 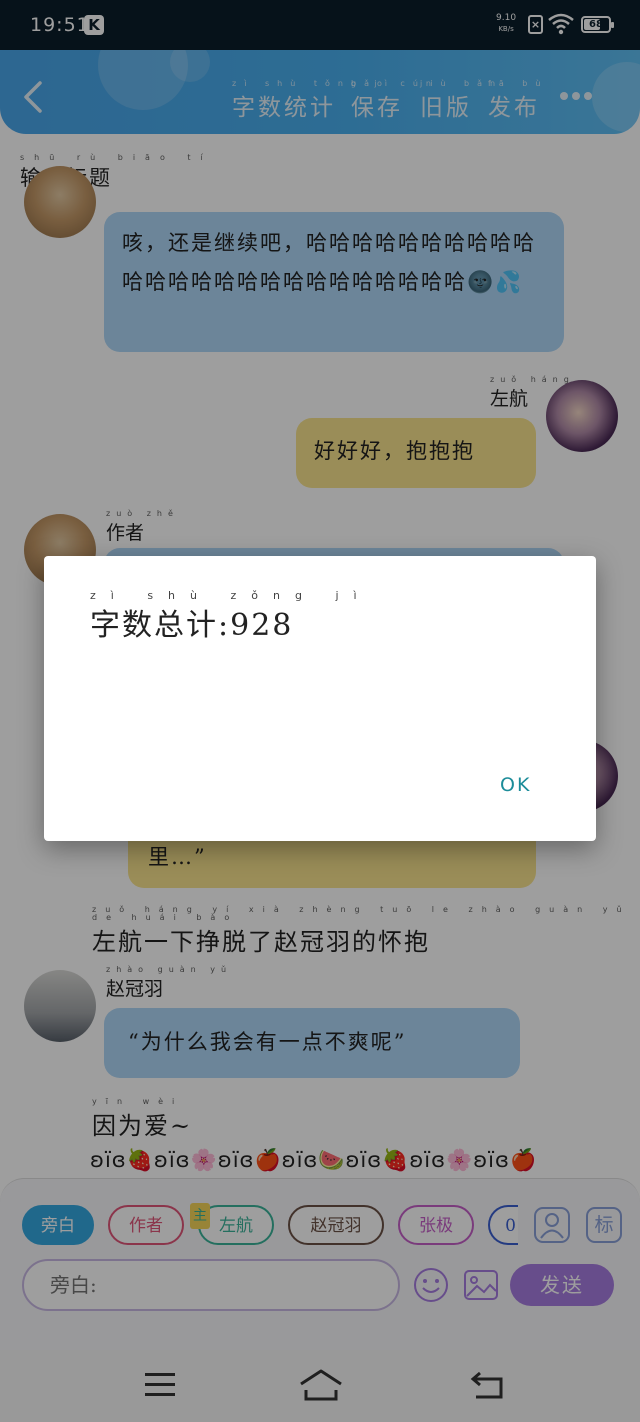 I want to click on dialog-message-pinyin: zì shù zǒng jì, so click(x=231, y=595).